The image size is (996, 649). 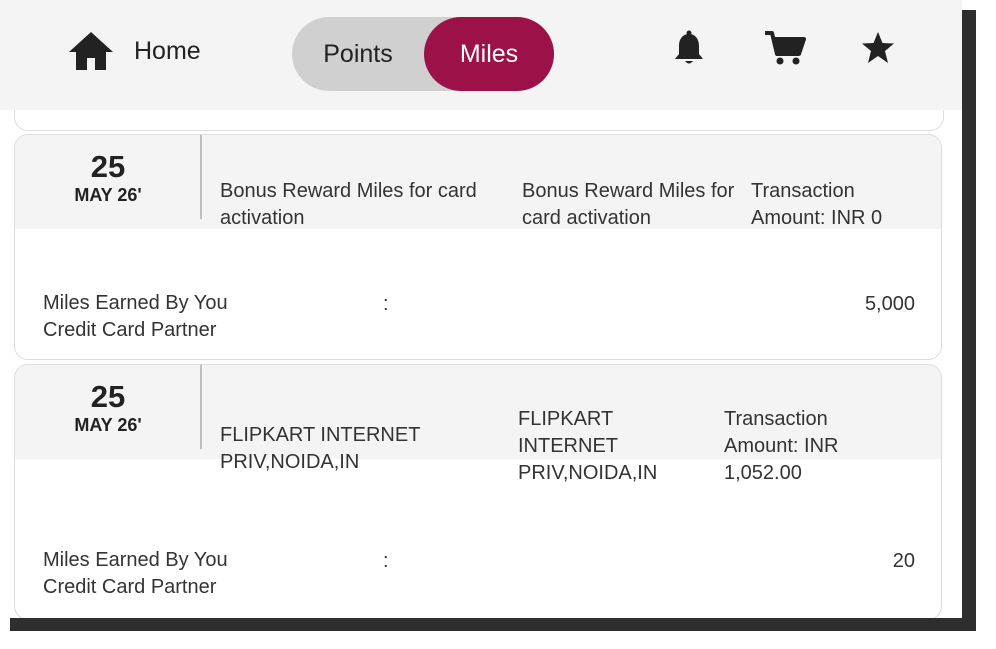 I want to click on transaction-description-secondary: Bonus Reward Miles for card activation, so click(x=628, y=204).